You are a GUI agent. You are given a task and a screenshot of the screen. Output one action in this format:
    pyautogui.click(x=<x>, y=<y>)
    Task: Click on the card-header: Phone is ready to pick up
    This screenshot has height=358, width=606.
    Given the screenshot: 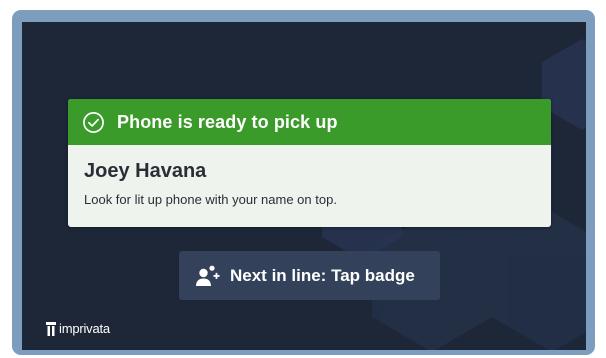 What is the action you would take?
    pyautogui.click(x=309, y=122)
    